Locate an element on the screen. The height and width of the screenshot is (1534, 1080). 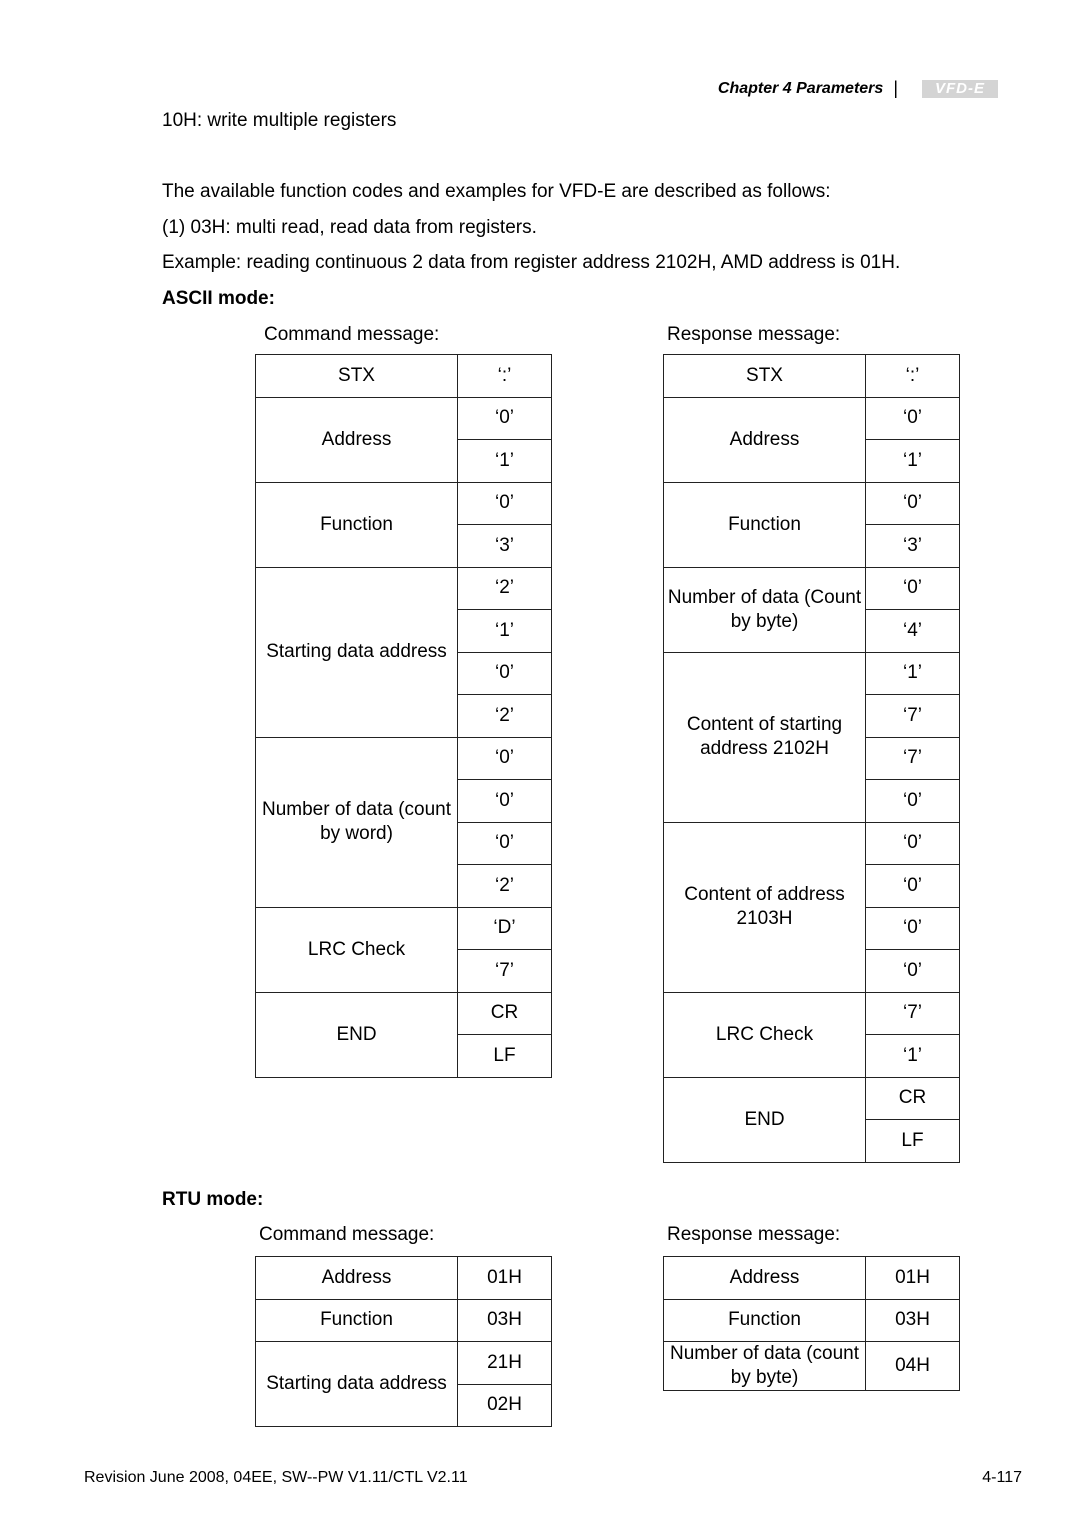
table-row: Number of data (count by word) ‘0’ is located at coordinates (403, 822).